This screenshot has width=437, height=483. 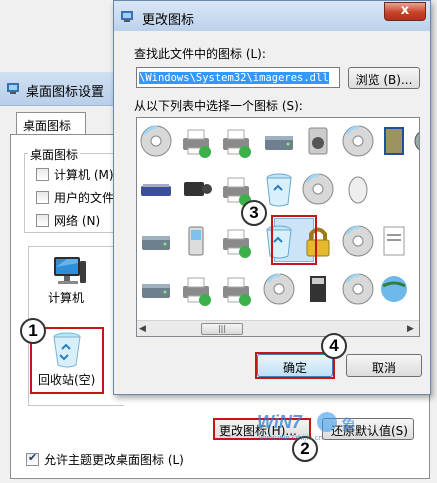 What do you see at coordinates (236, 289) in the screenshot?
I see `printer-check-icon` at bounding box center [236, 289].